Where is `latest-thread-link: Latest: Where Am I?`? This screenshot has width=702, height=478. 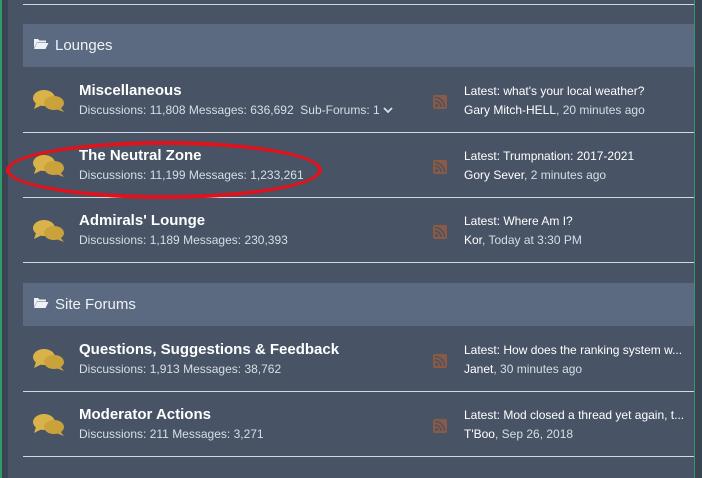
latest-thread-link: Latest: Where Am I? is located at coordinates (576, 221).